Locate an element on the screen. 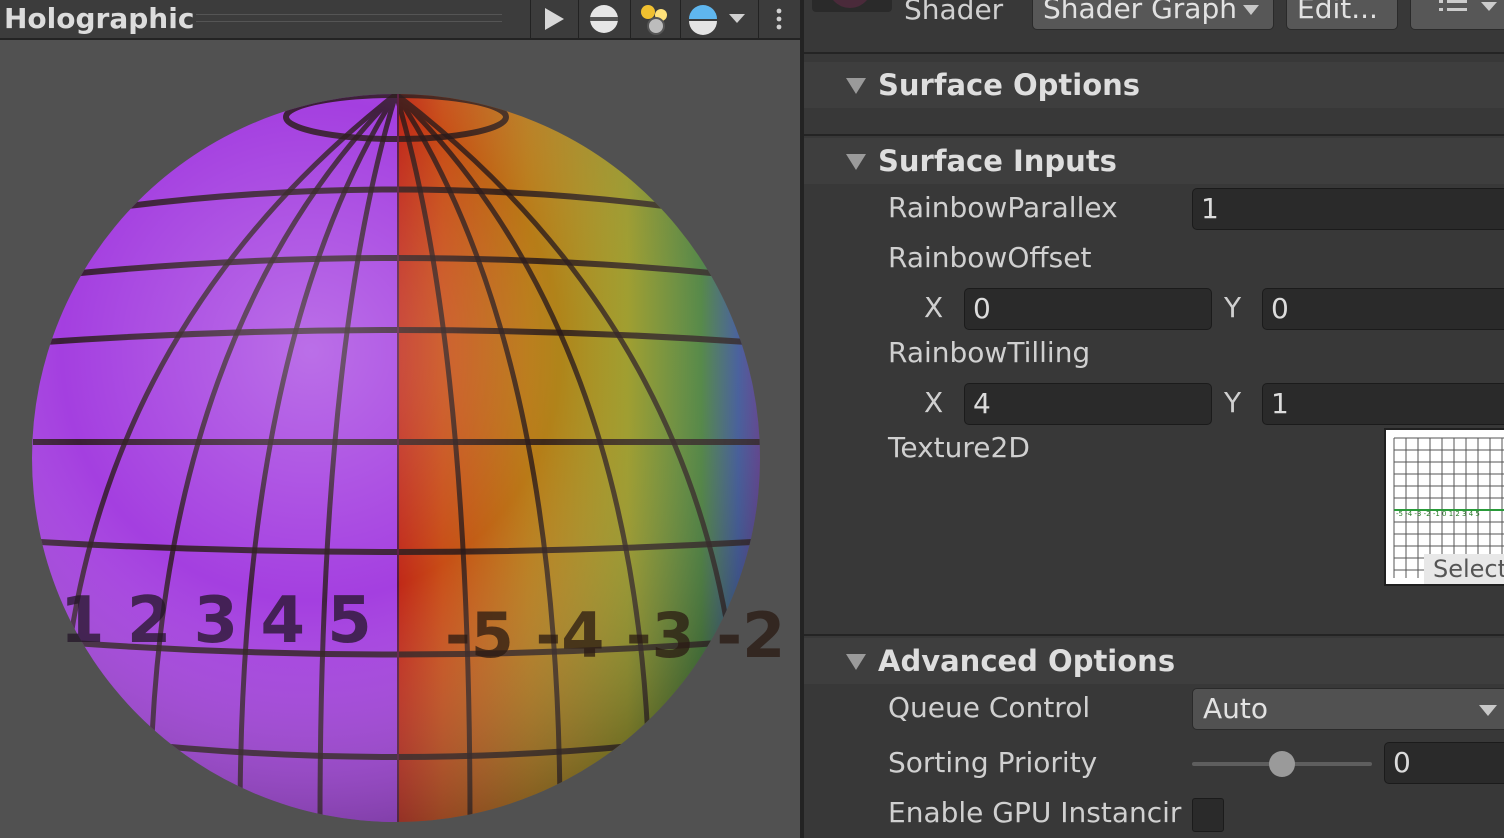 The image size is (1504, 838). queue-control-dropdown: Auto is located at coordinates (1348, 709).